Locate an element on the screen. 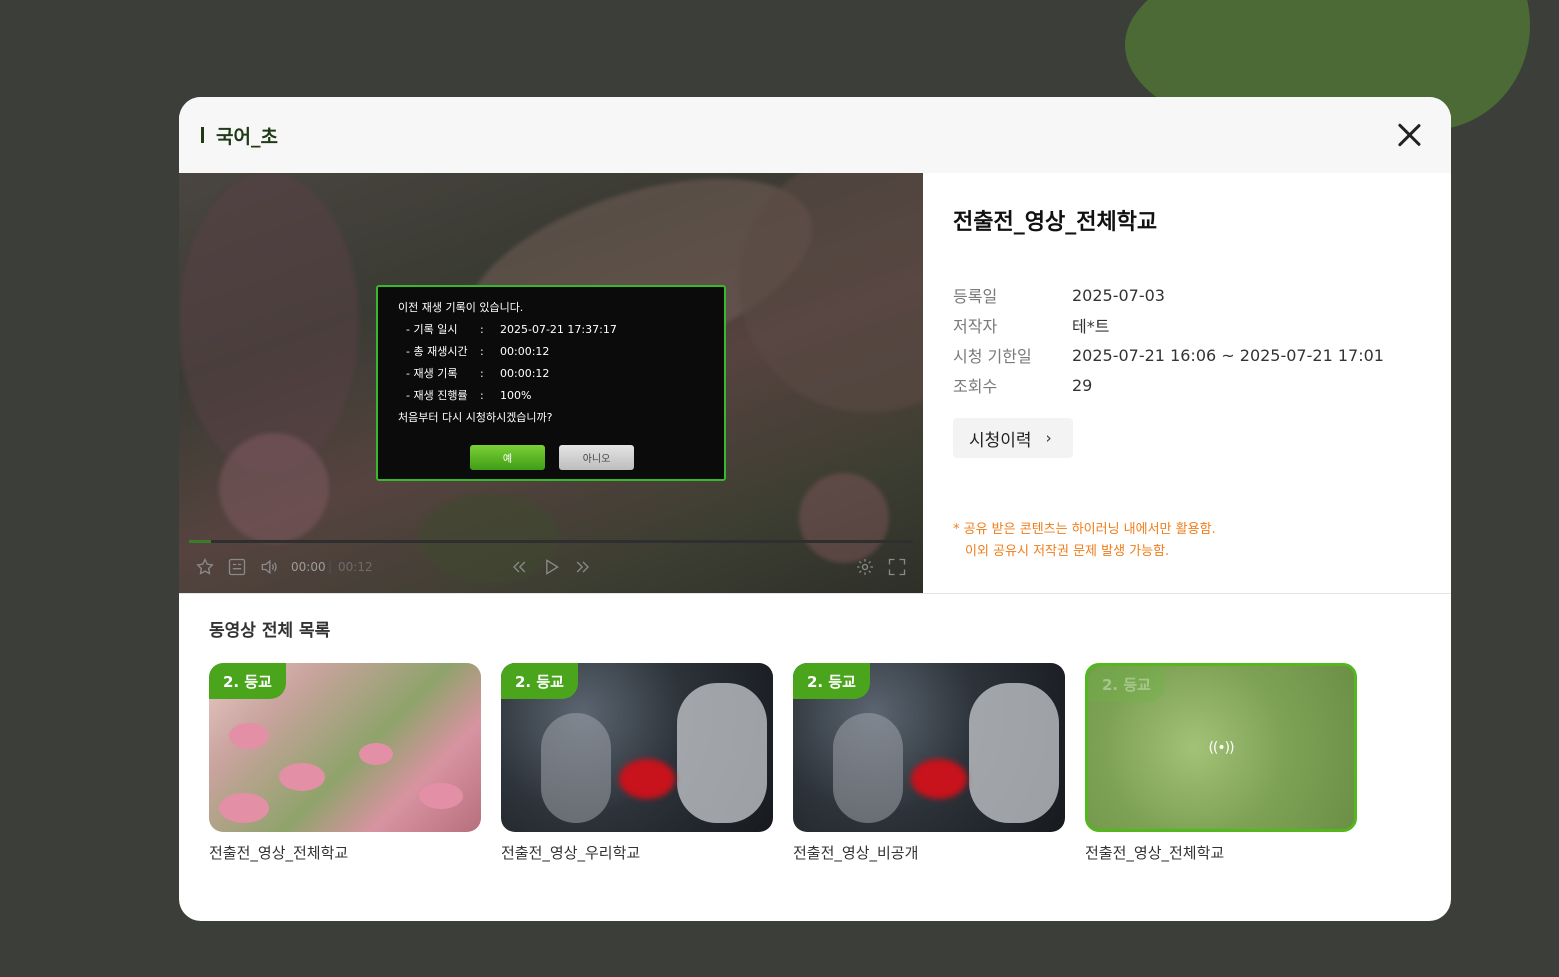 This screenshot has width=1559, height=977. dialog-row-total-time: - 총 재생시간 : 00:00:12 is located at coordinates (561, 356).